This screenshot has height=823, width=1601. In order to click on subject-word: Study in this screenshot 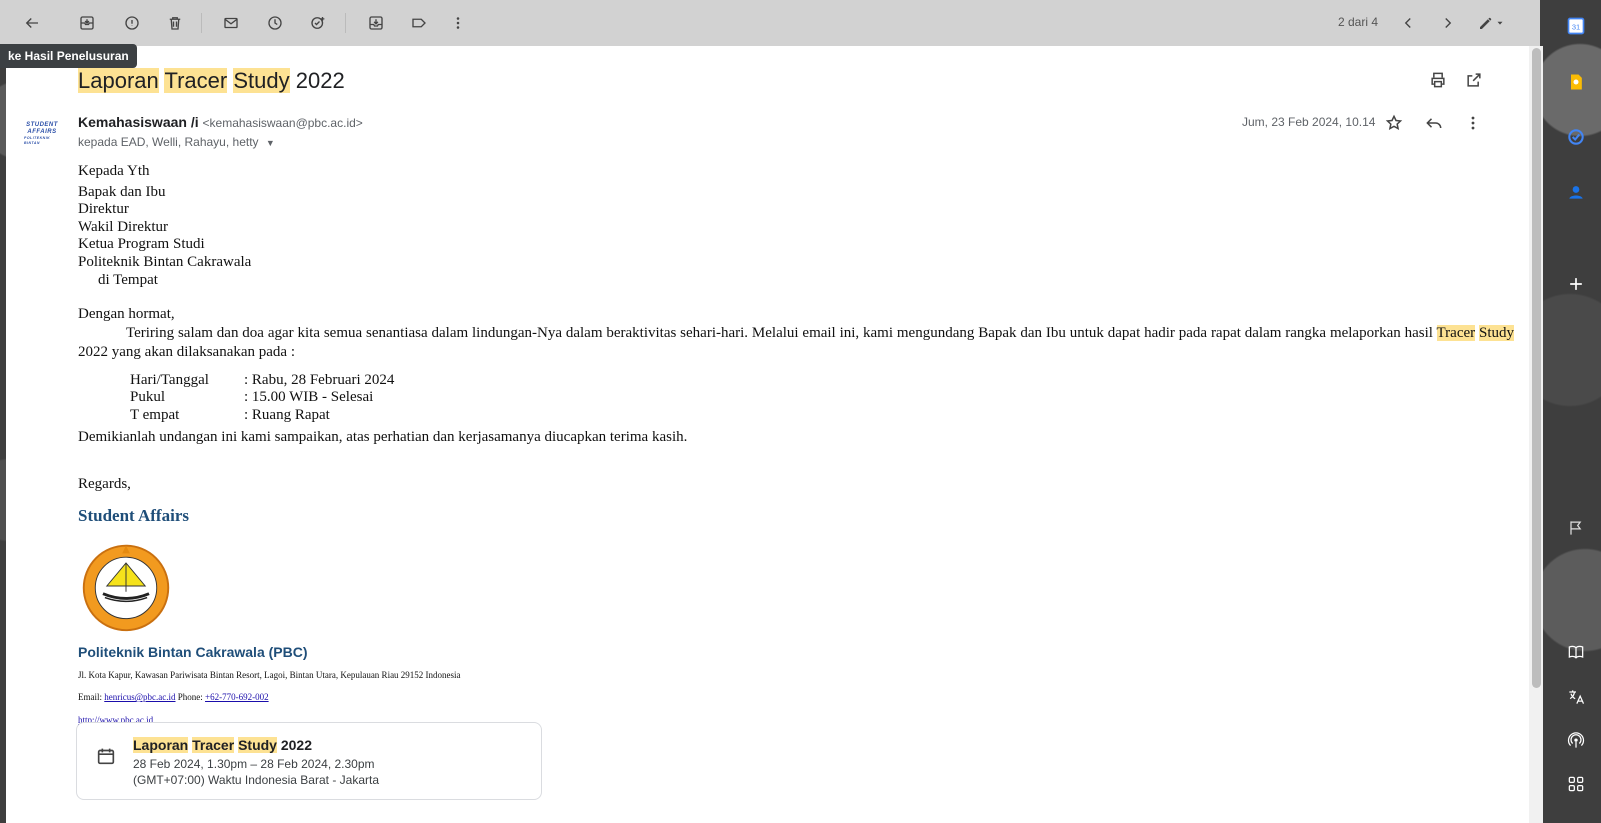, I will do `click(261, 80)`.